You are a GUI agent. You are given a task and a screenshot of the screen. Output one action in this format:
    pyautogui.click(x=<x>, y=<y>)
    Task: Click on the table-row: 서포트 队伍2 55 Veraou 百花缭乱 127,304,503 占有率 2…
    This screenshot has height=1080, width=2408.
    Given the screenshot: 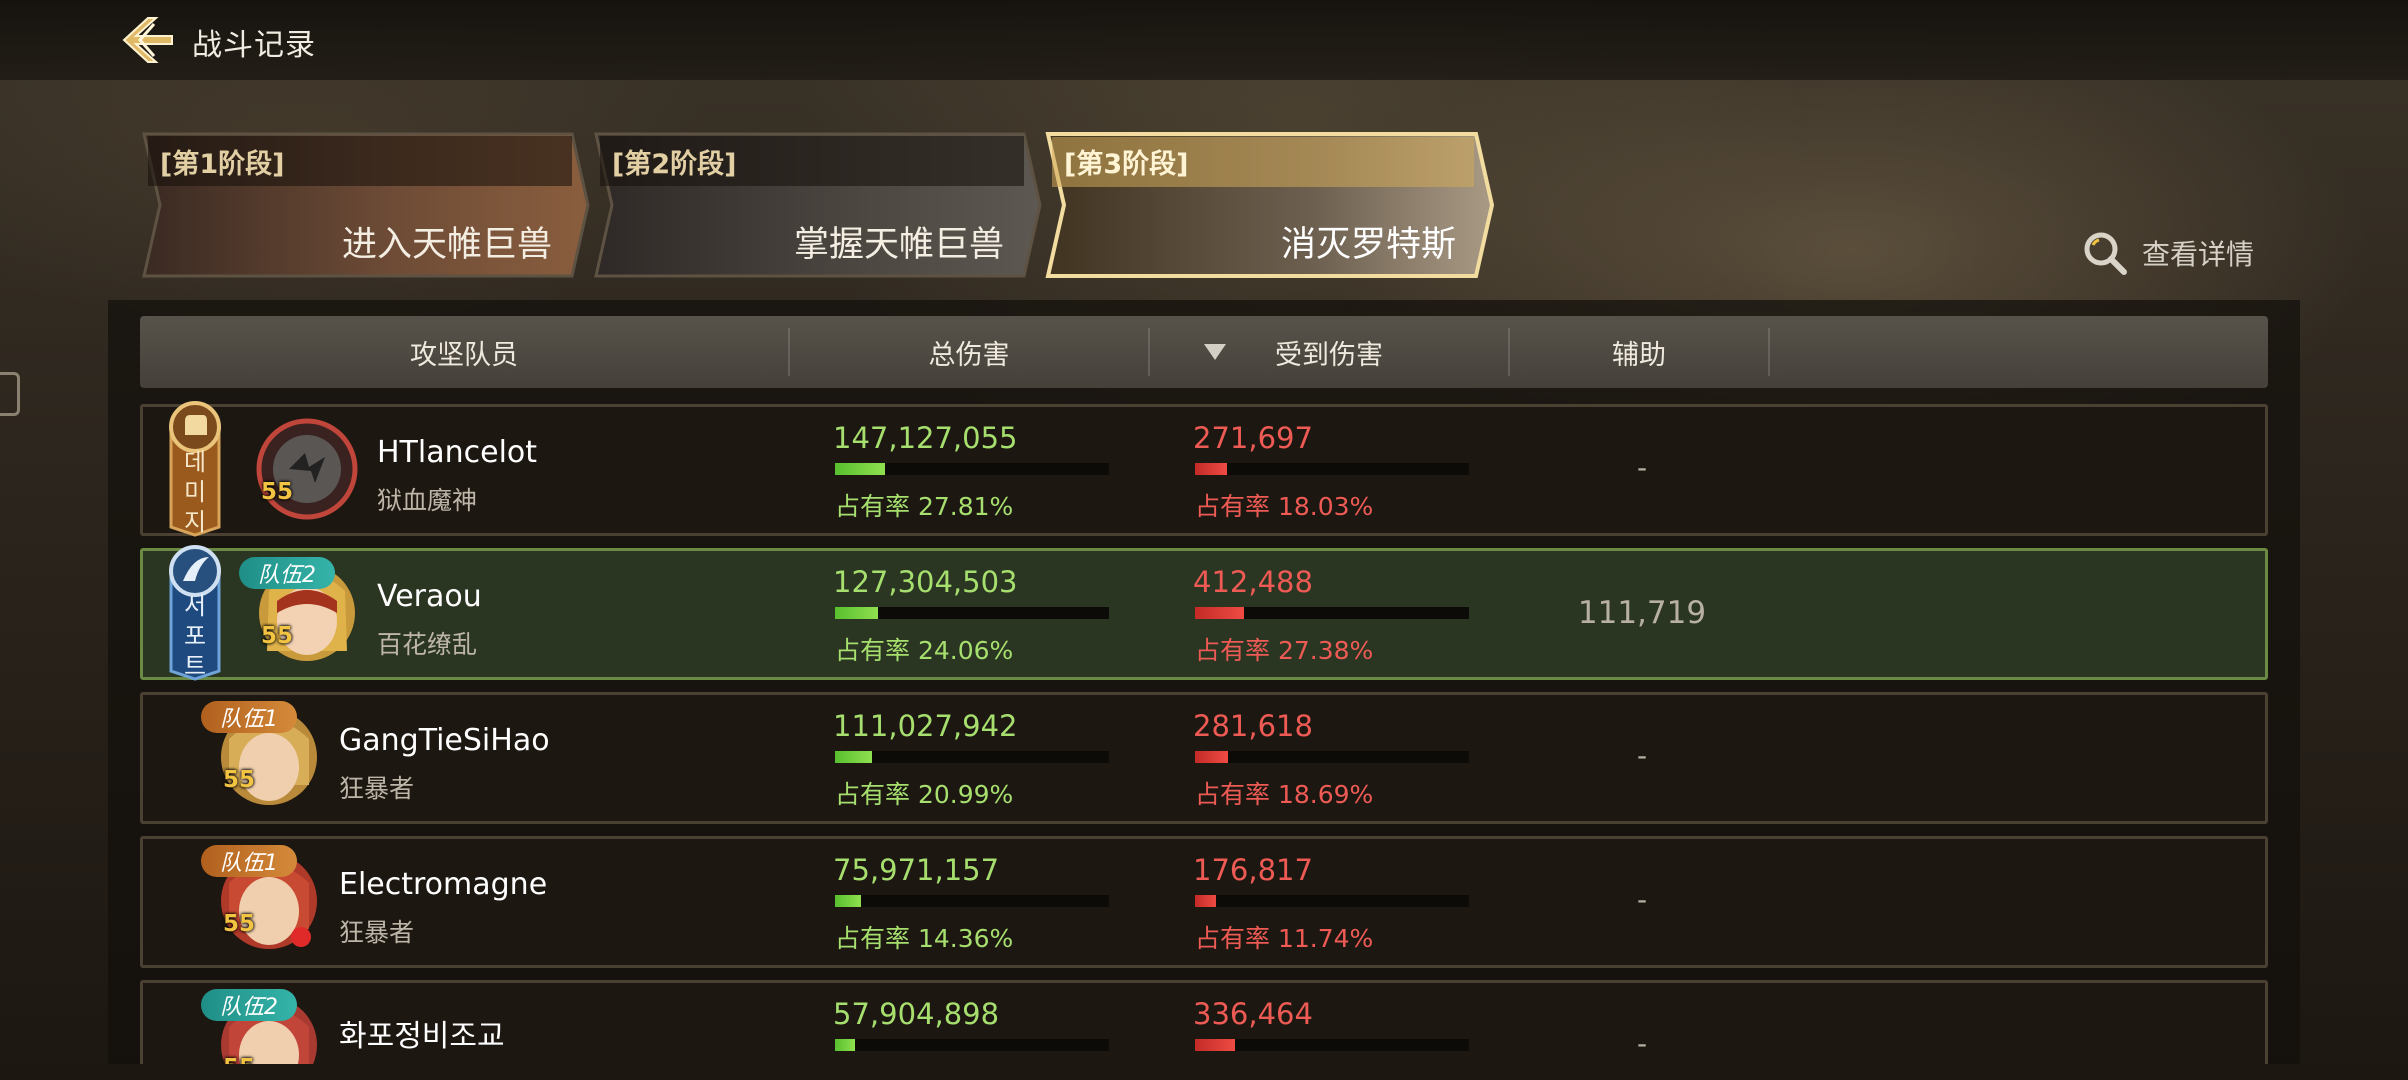 What is the action you would take?
    pyautogui.click(x=1204, y=613)
    